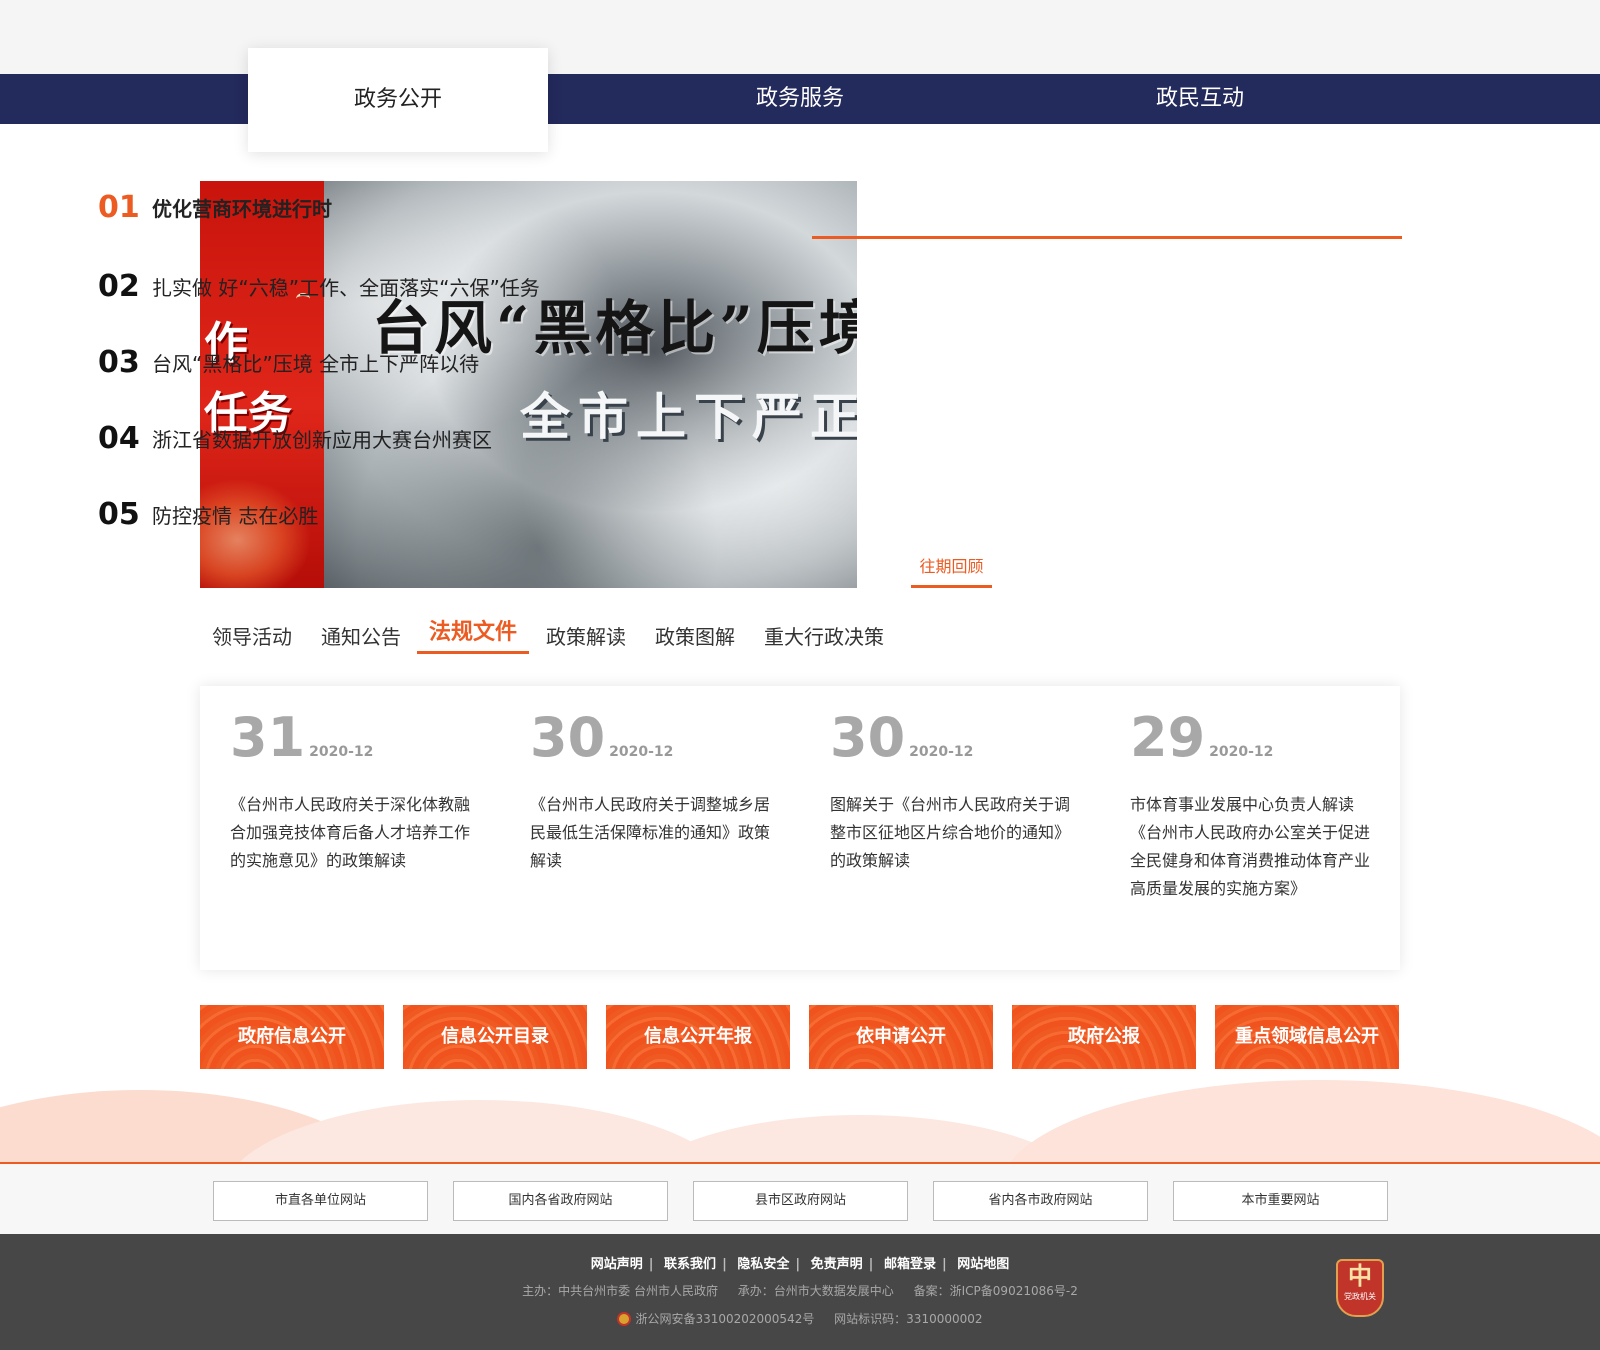  What do you see at coordinates (119, 207) in the screenshot?
I see `headline-number: 01` at bounding box center [119, 207].